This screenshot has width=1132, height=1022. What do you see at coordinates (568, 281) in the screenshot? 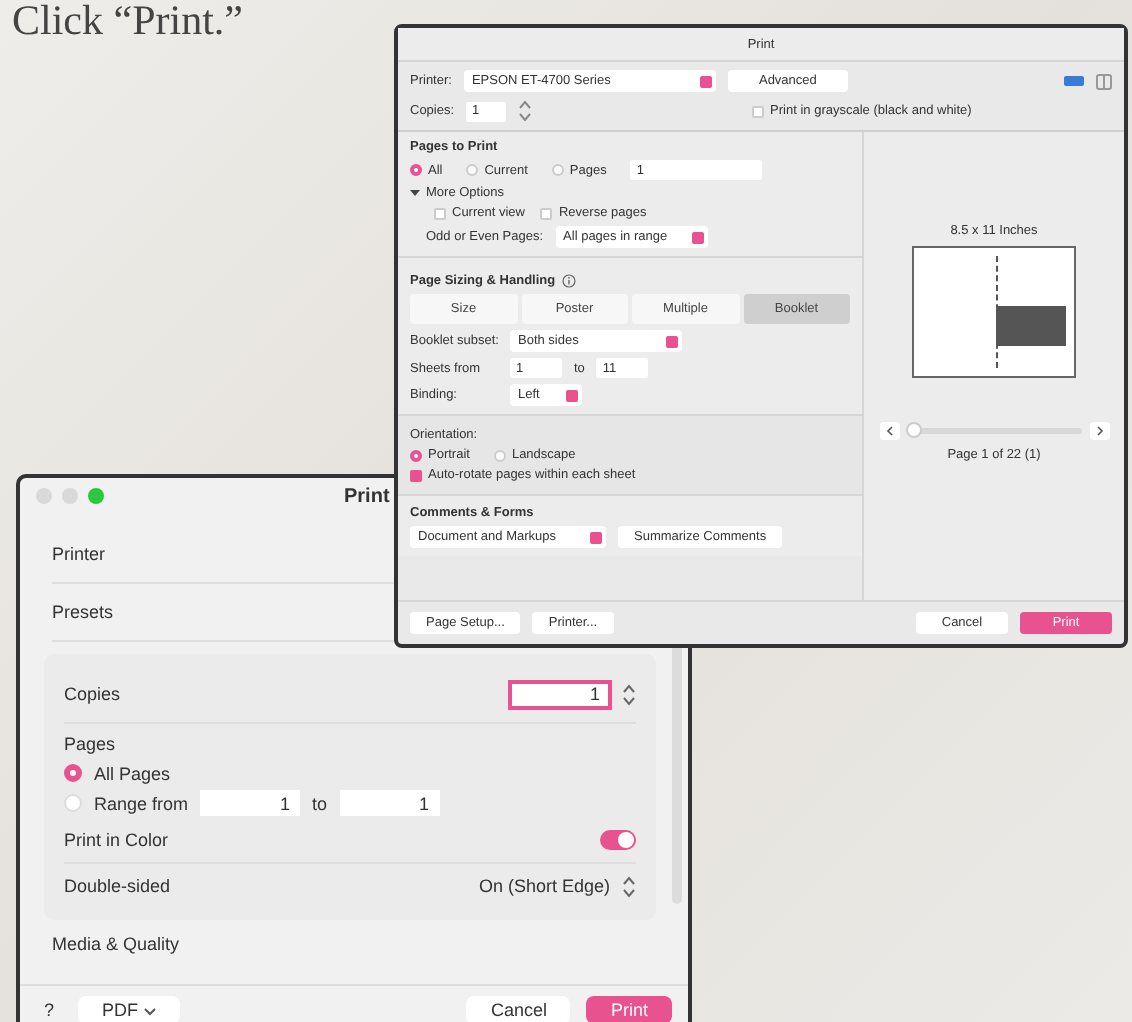
I see `info-icon` at bounding box center [568, 281].